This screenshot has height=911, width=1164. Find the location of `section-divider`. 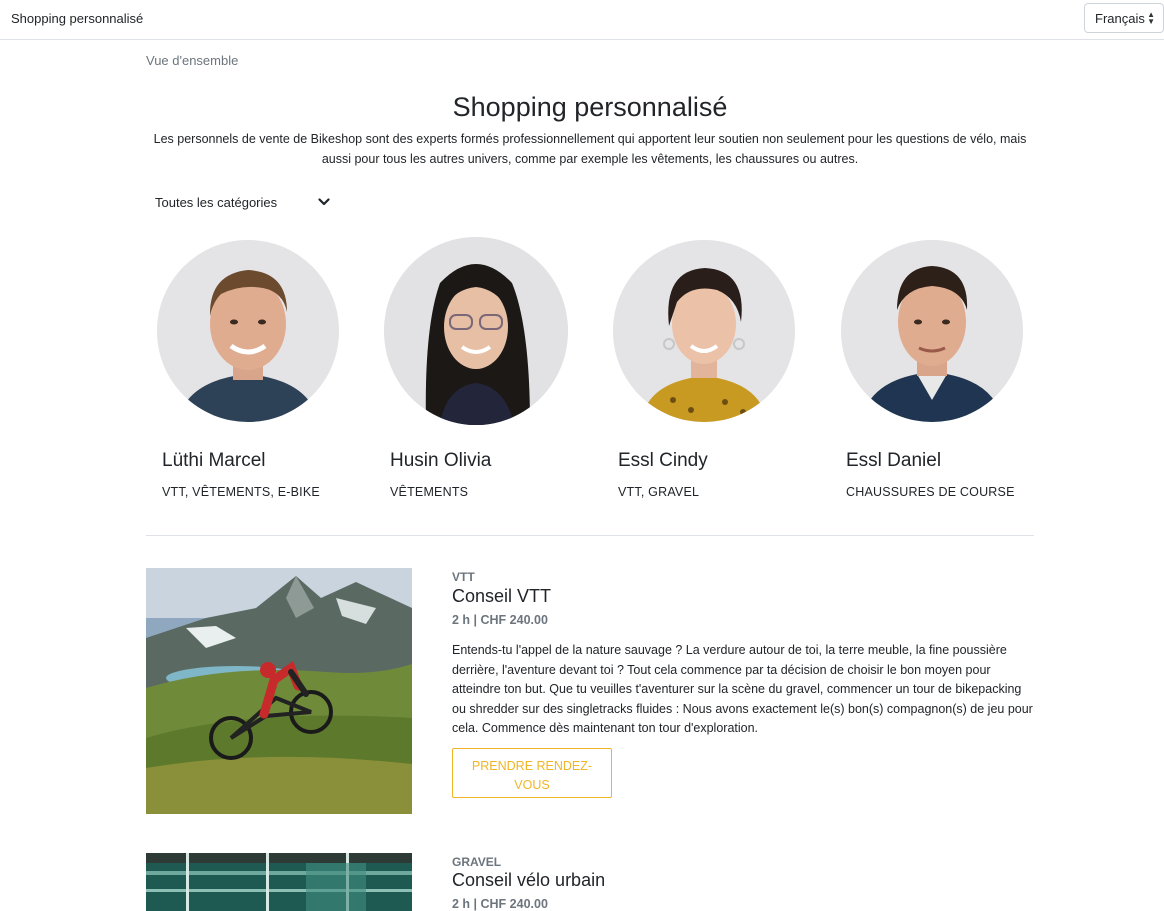

section-divider is located at coordinates (590, 535).